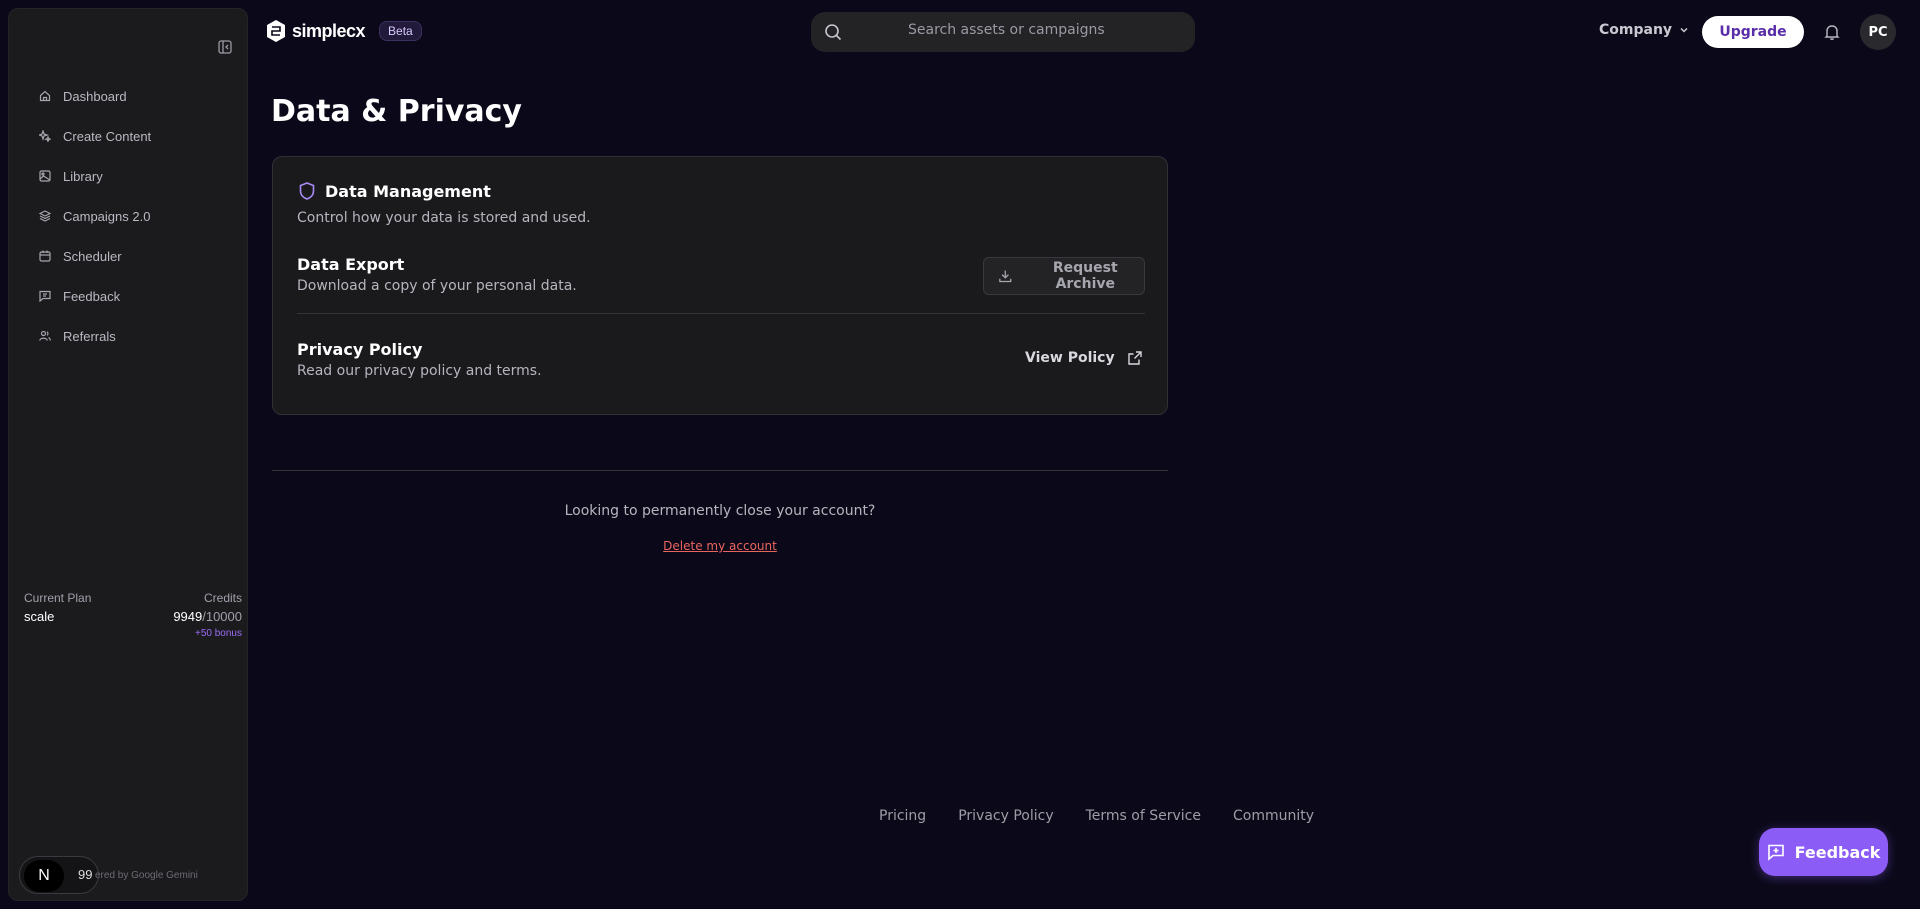  Describe the element at coordinates (1878, 32) in the screenshot. I see `avatar: PC` at that location.